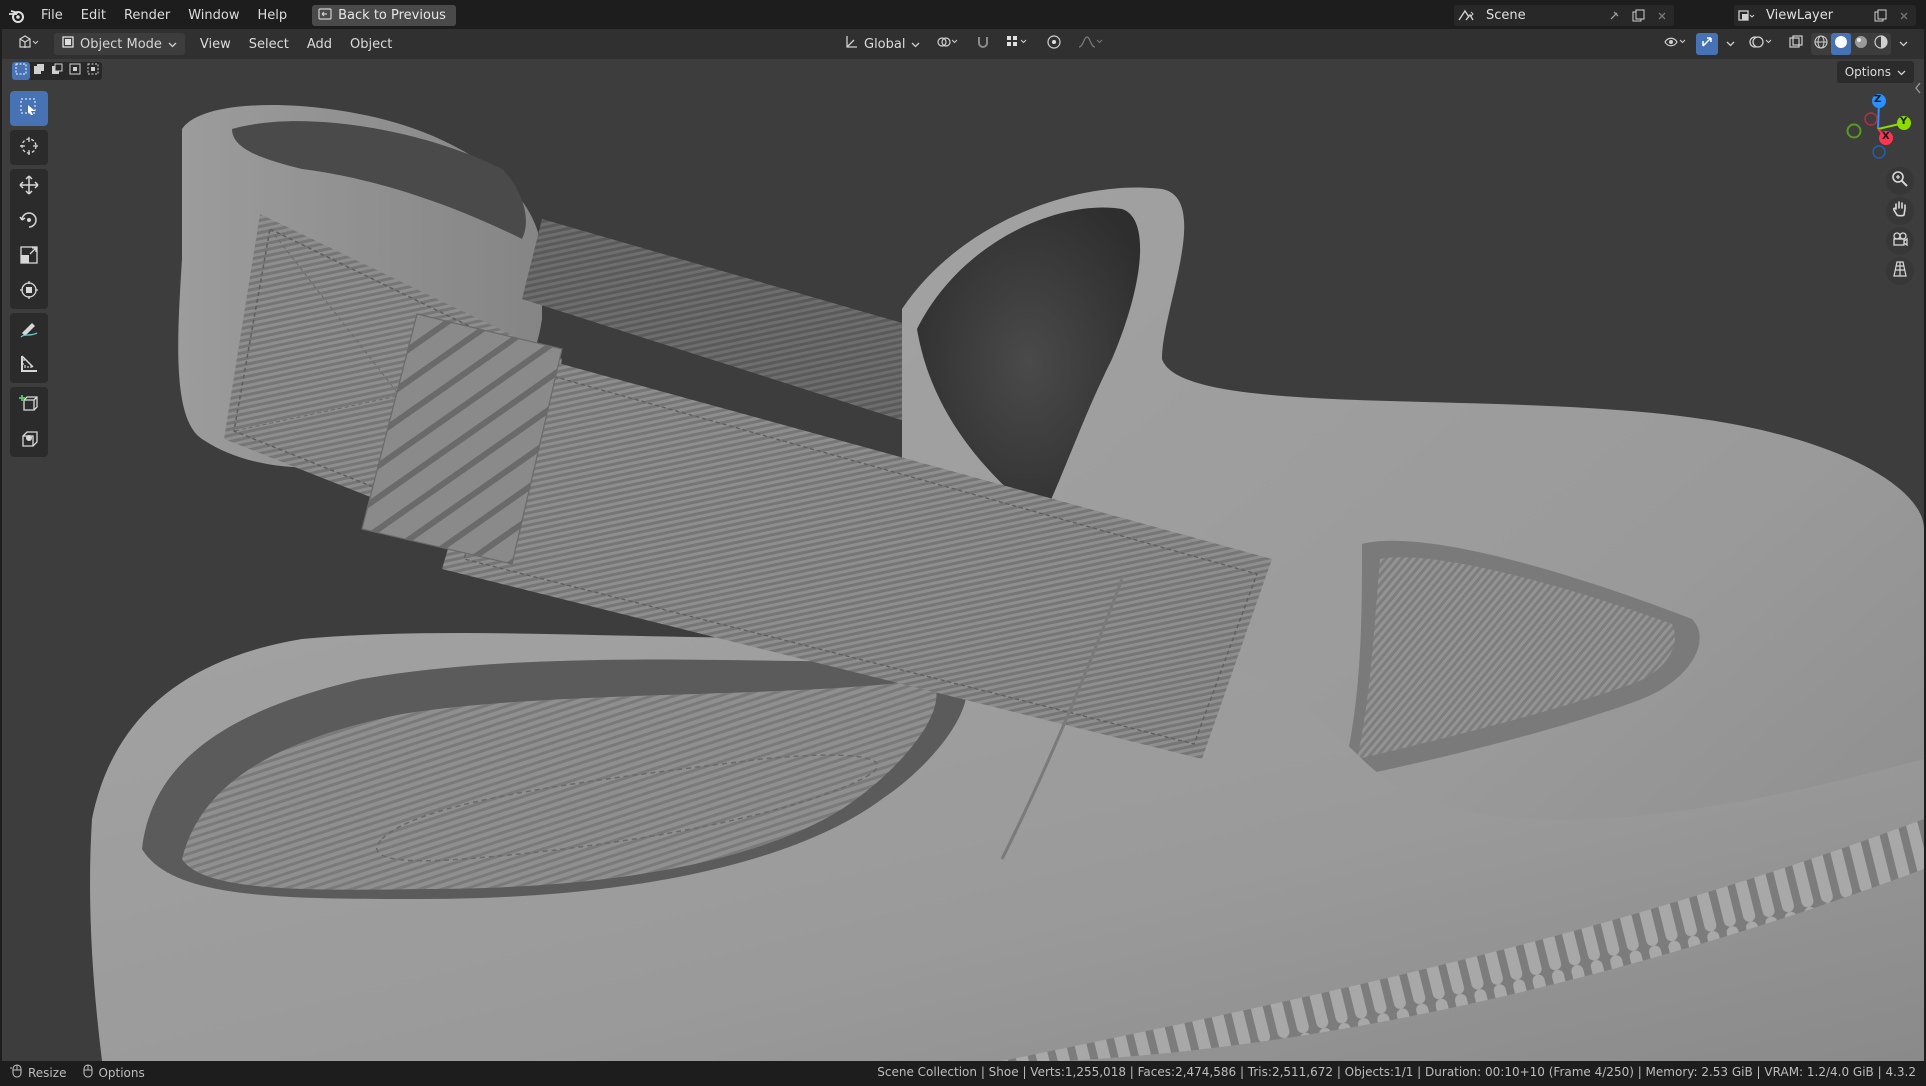 The width and height of the screenshot is (1926, 1086). I want to click on status-hints: Resize Options, so click(78, 1072).